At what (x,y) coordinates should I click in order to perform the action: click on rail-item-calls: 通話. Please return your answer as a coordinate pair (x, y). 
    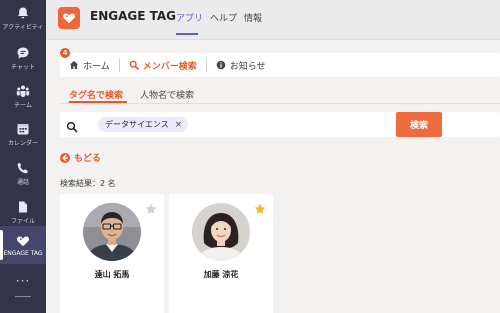
    Looking at the image, I should click on (23, 173).